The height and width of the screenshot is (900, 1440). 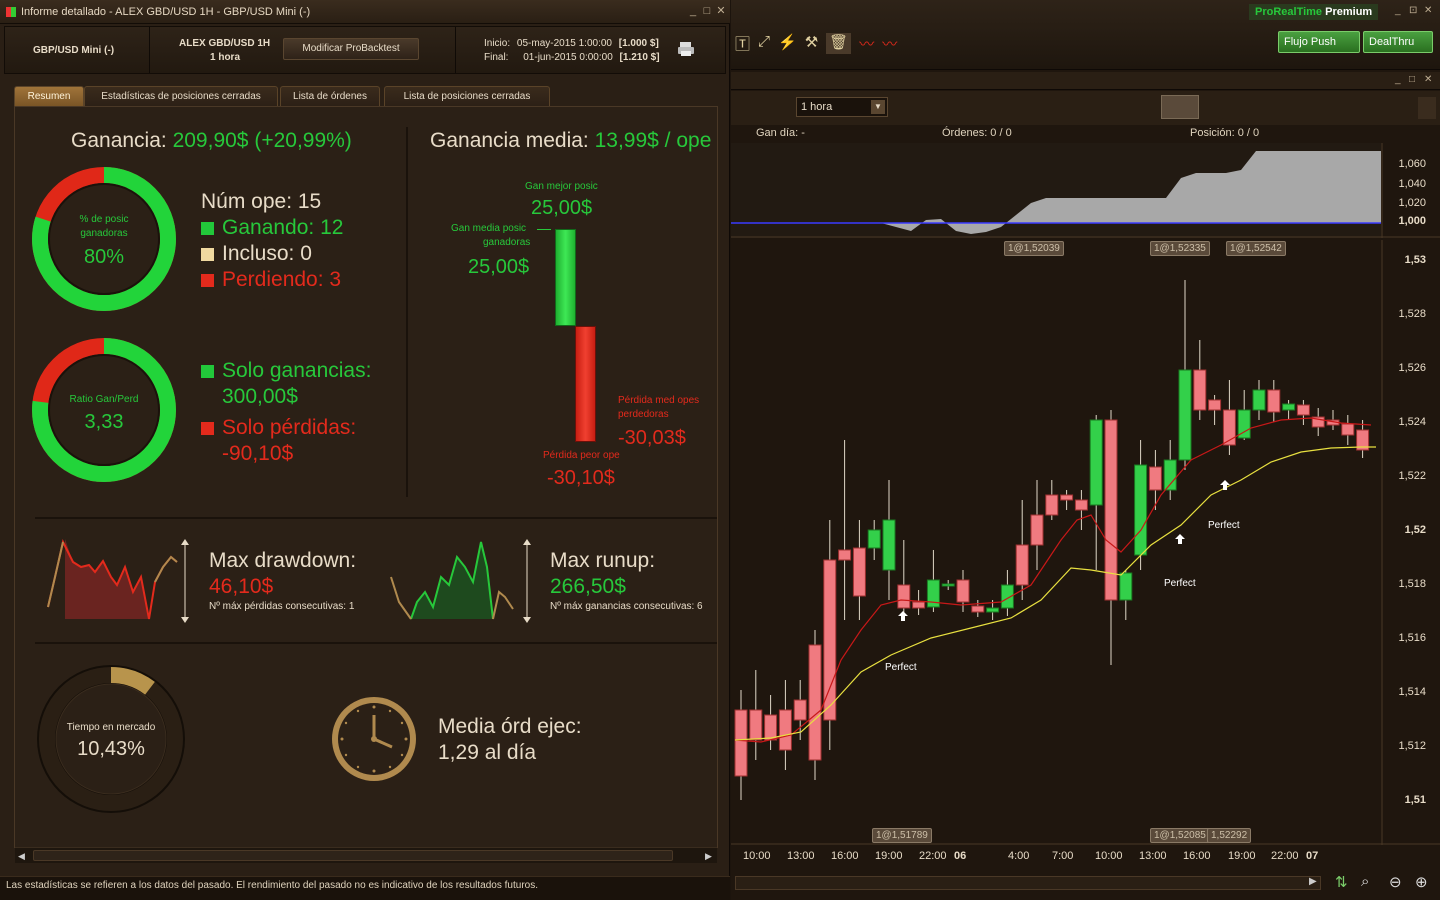 What do you see at coordinates (353, 855) in the screenshot?
I see `scroll-thumb` at bounding box center [353, 855].